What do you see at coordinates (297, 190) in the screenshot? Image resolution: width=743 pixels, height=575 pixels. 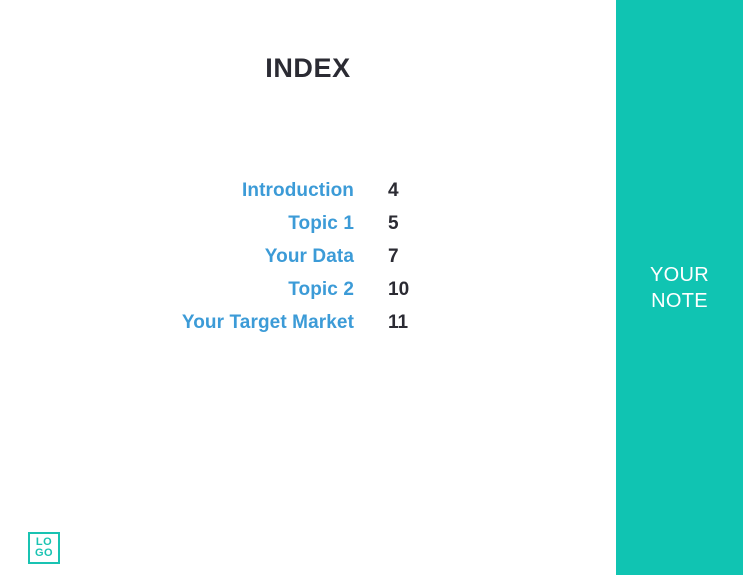 I see `index-entry-label: Introduction` at bounding box center [297, 190].